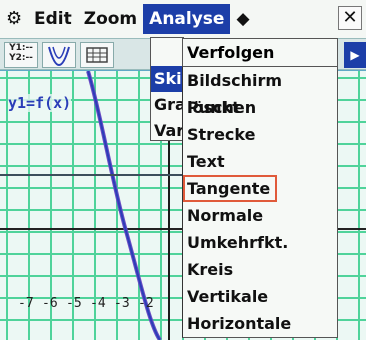 The image size is (366, 340). Describe the element at coordinates (50, 303) in the screenshot. I see `x-tick-label: -6` at that location.